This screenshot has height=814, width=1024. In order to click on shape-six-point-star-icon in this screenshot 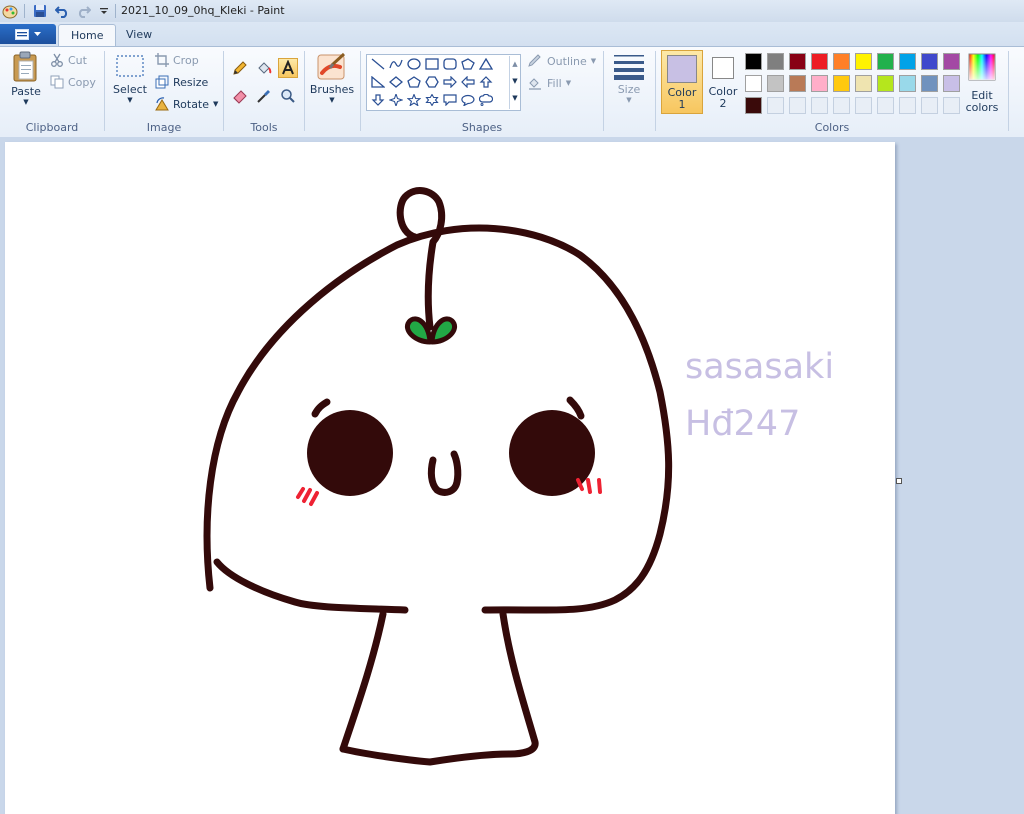, I will do `click(432, 100)`.